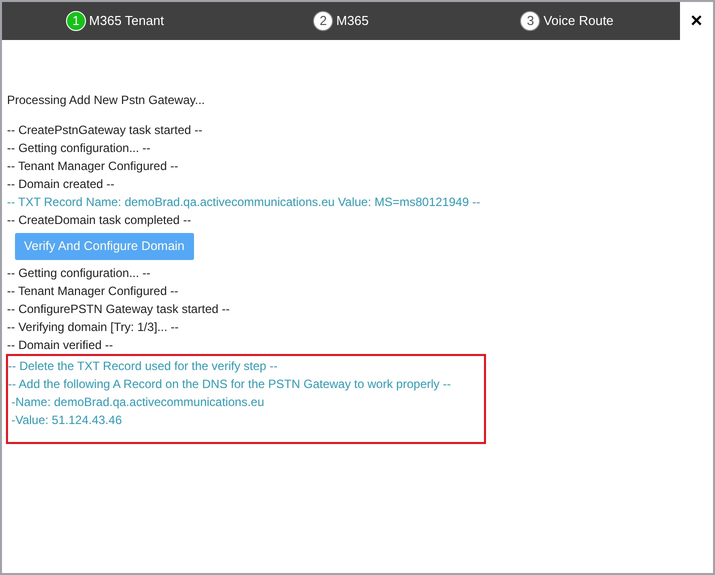 The width and height of the screenshot is (715, 575). I want to click on step-number: 3, so click(530, 21).